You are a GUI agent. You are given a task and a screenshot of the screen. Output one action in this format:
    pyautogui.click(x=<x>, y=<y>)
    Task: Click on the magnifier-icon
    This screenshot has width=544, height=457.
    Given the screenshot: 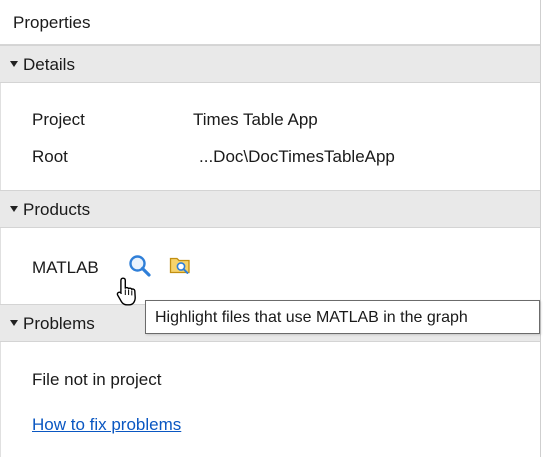 What is the action you would take?
    pyautogui.click(x=140, y=268)
    